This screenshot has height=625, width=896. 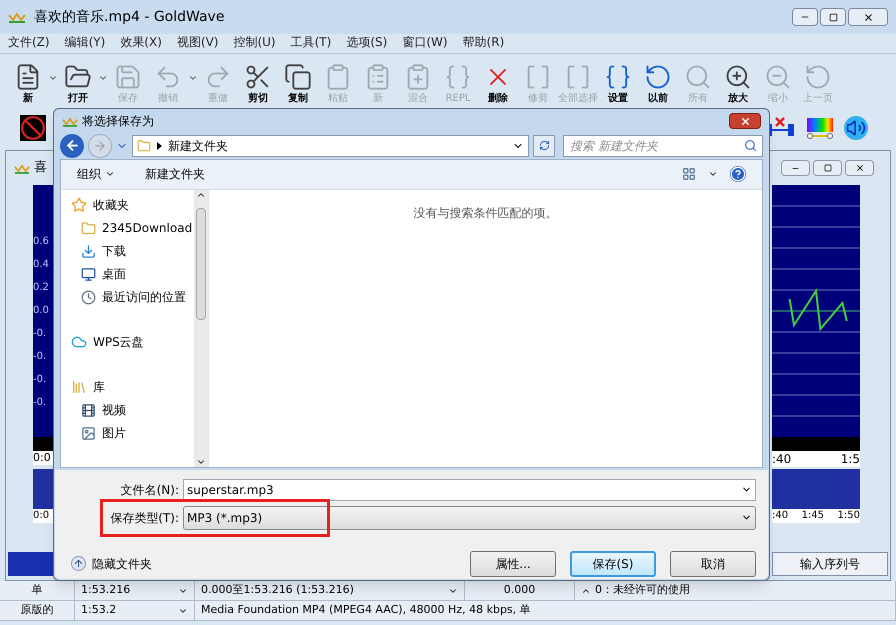 I want to click on nav-item: 图片, so click(x=114, y=433).